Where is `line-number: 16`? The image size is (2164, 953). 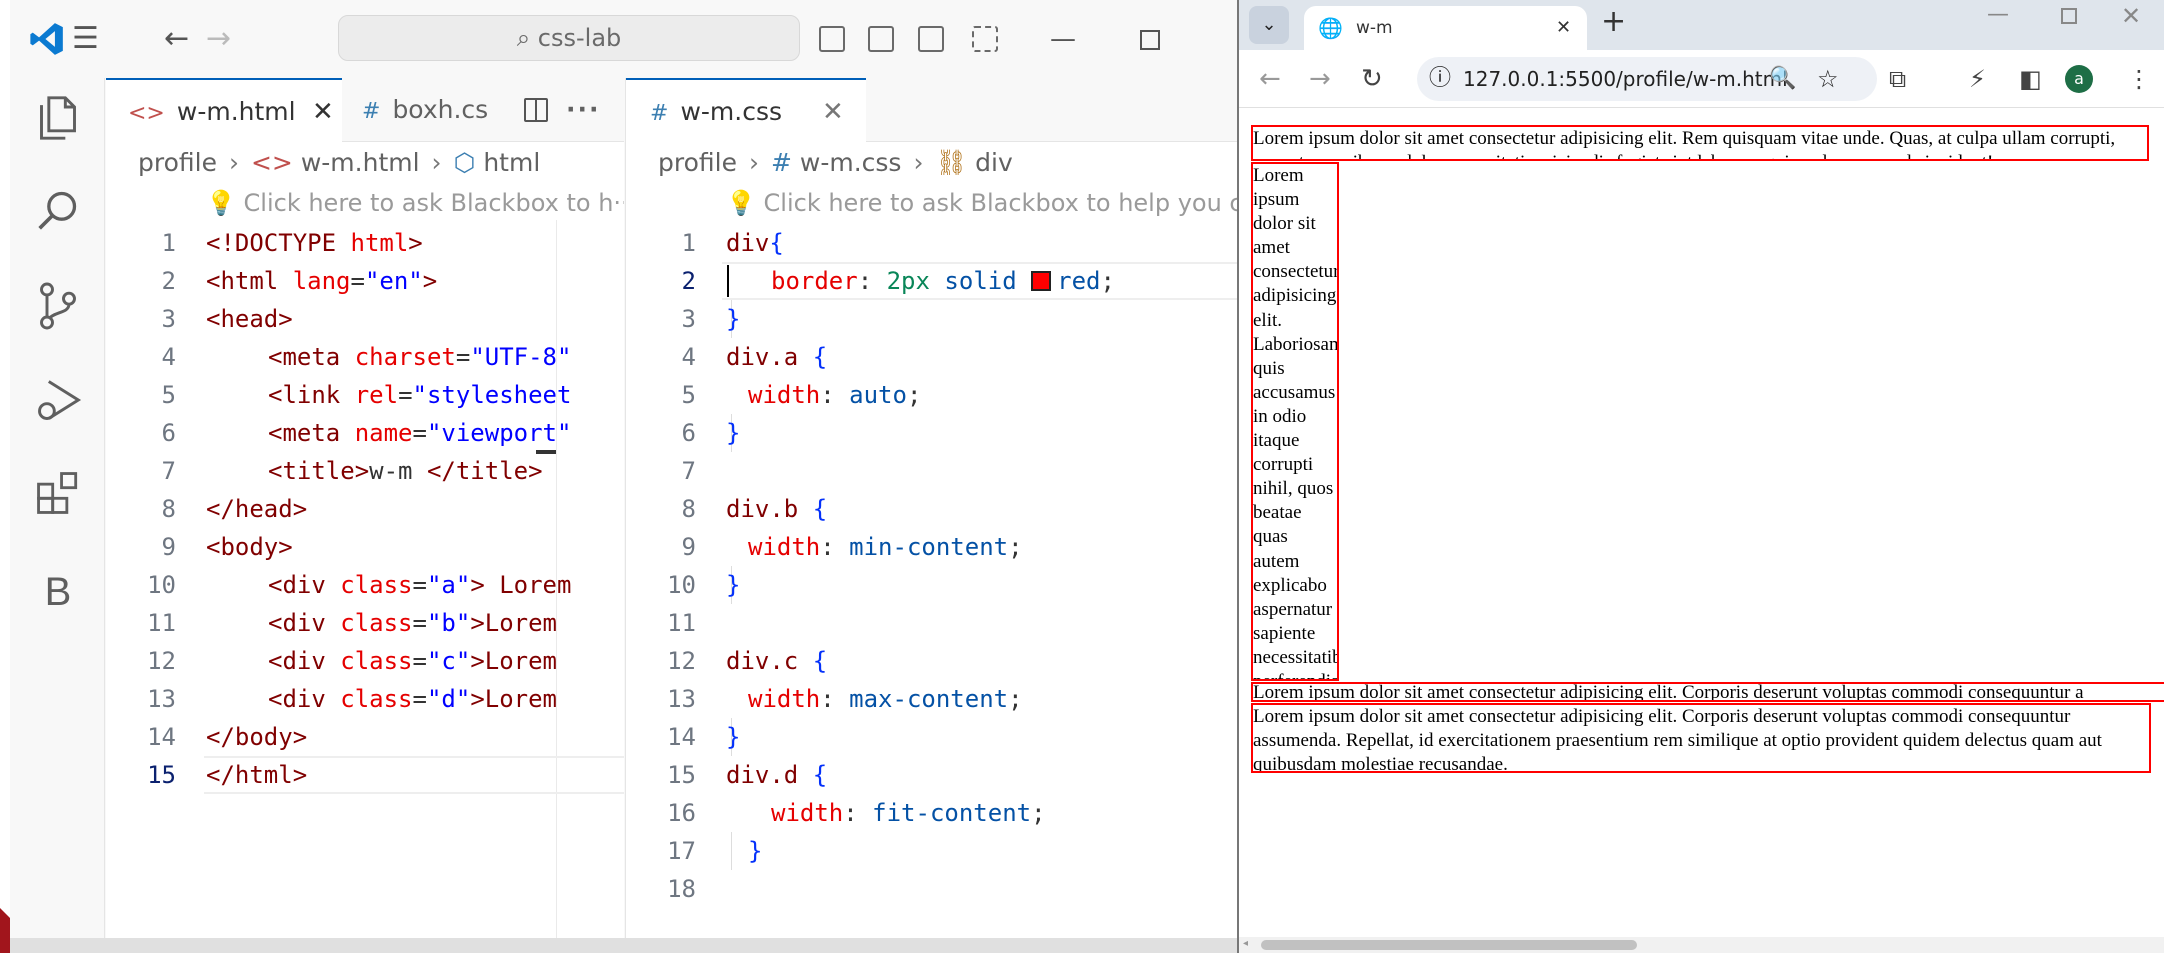
line-number: 16 is located at coordinates (681, 813).